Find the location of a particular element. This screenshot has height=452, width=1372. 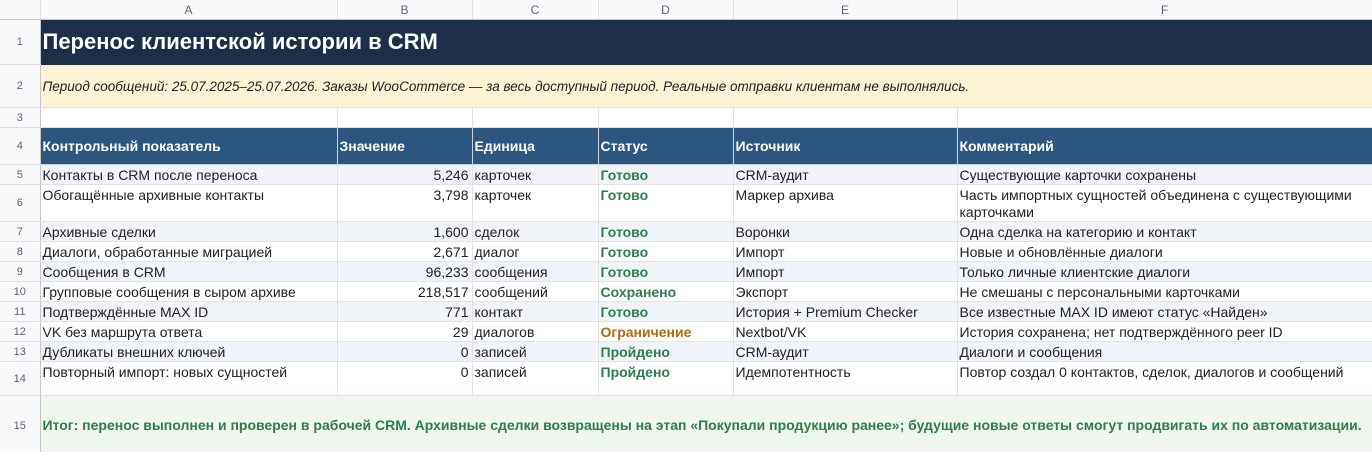

header-comment: Комментарий is located at coordinates (1164, 146).